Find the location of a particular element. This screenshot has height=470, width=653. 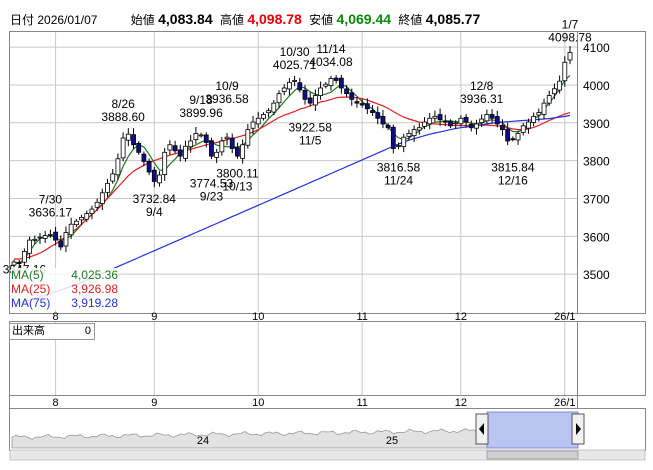

navigator-scroll-thumb is located at coordinates (532, 455).